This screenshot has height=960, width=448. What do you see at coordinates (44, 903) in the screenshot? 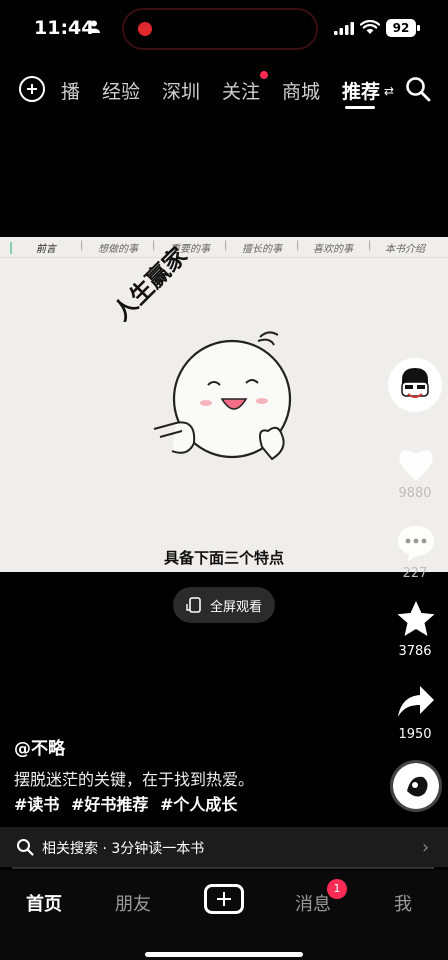
I see `tab-home: 首页` at bounding box center [44, 903].